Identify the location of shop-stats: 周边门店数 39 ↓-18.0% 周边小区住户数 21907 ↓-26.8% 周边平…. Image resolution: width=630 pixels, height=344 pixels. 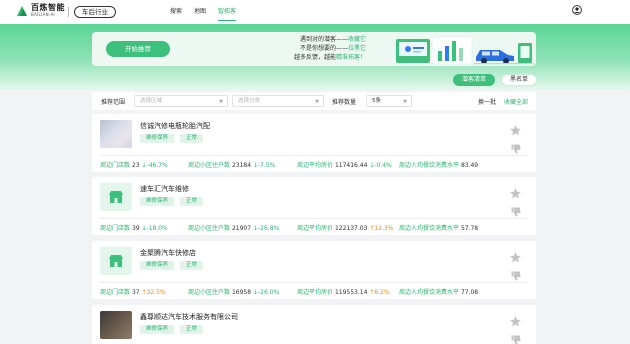
(314, 227).